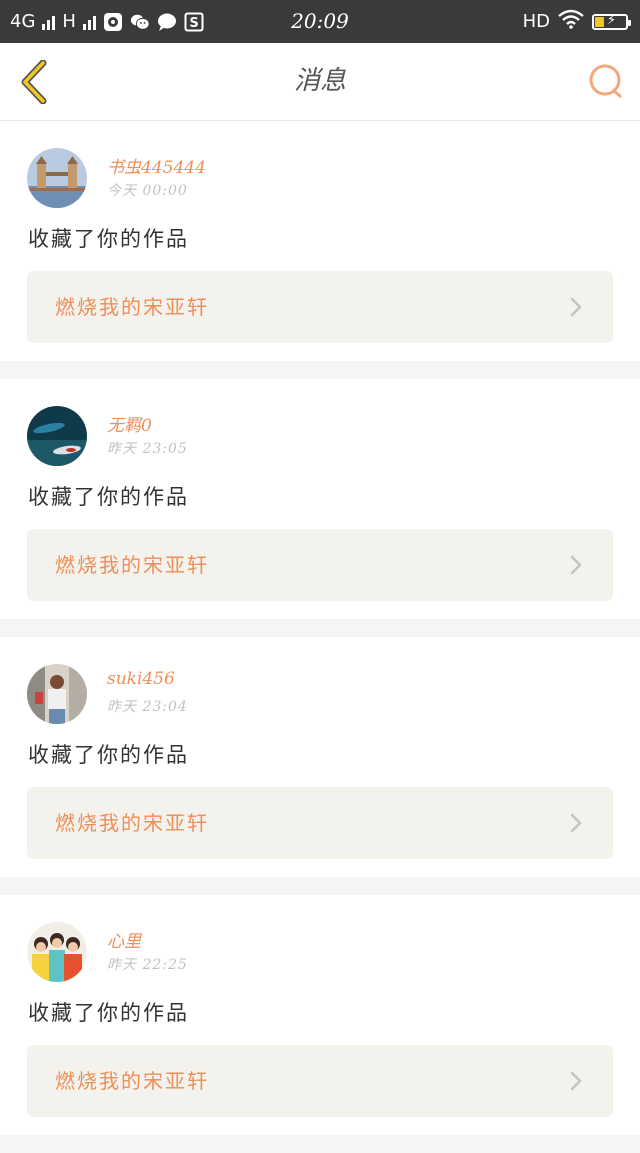 This screenshot has height=1153, width=640. I want to click on timestamp: 今天 00:00, so click(147, 191).